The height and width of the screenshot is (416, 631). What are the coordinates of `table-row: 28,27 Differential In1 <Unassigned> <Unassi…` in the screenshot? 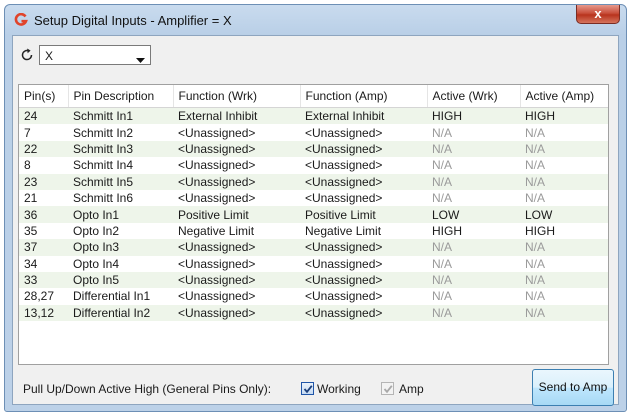 It's located at (313, 296).